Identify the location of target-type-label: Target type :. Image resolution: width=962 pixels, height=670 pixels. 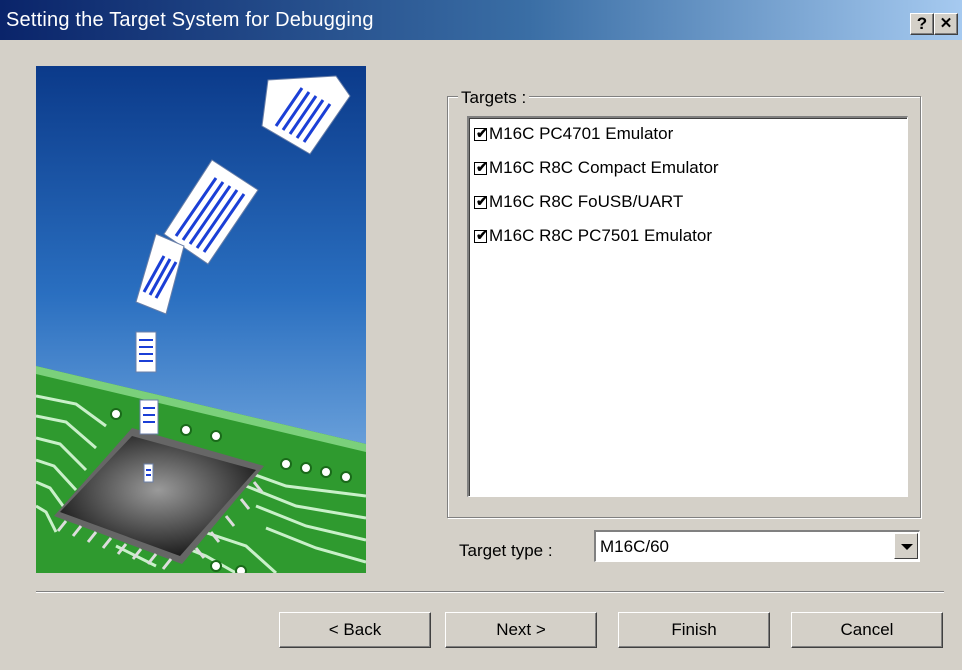
(506, 550).